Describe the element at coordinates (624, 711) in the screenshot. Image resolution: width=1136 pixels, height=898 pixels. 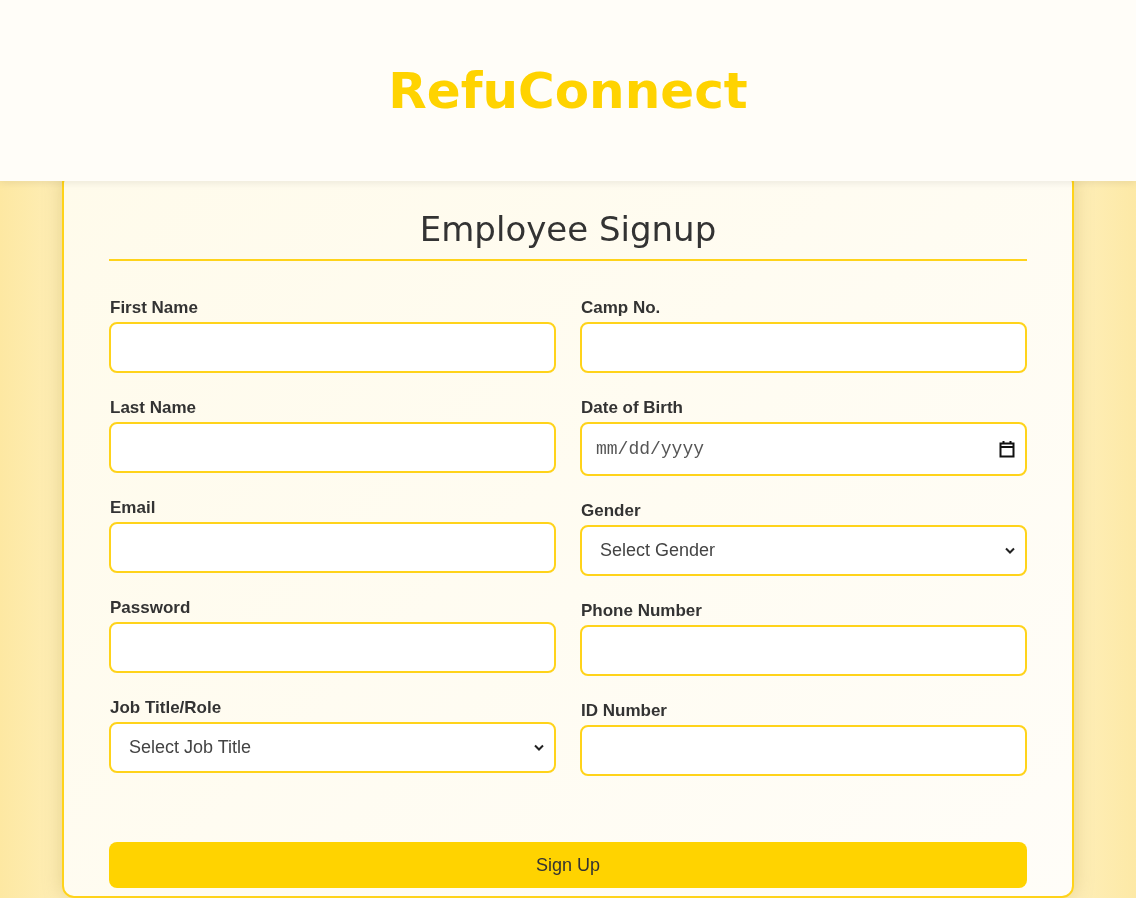
I see `field-label: ID Number` at that location.